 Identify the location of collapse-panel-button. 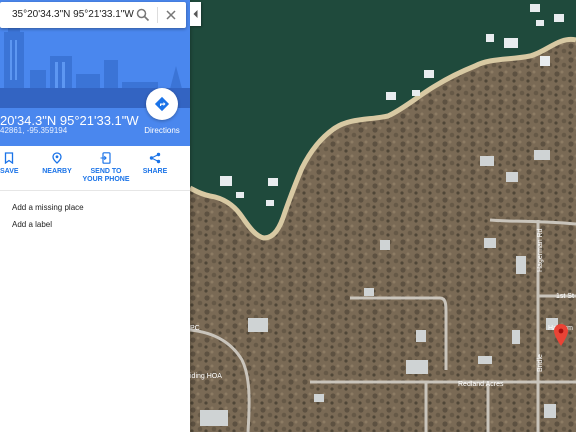
(195, 14).